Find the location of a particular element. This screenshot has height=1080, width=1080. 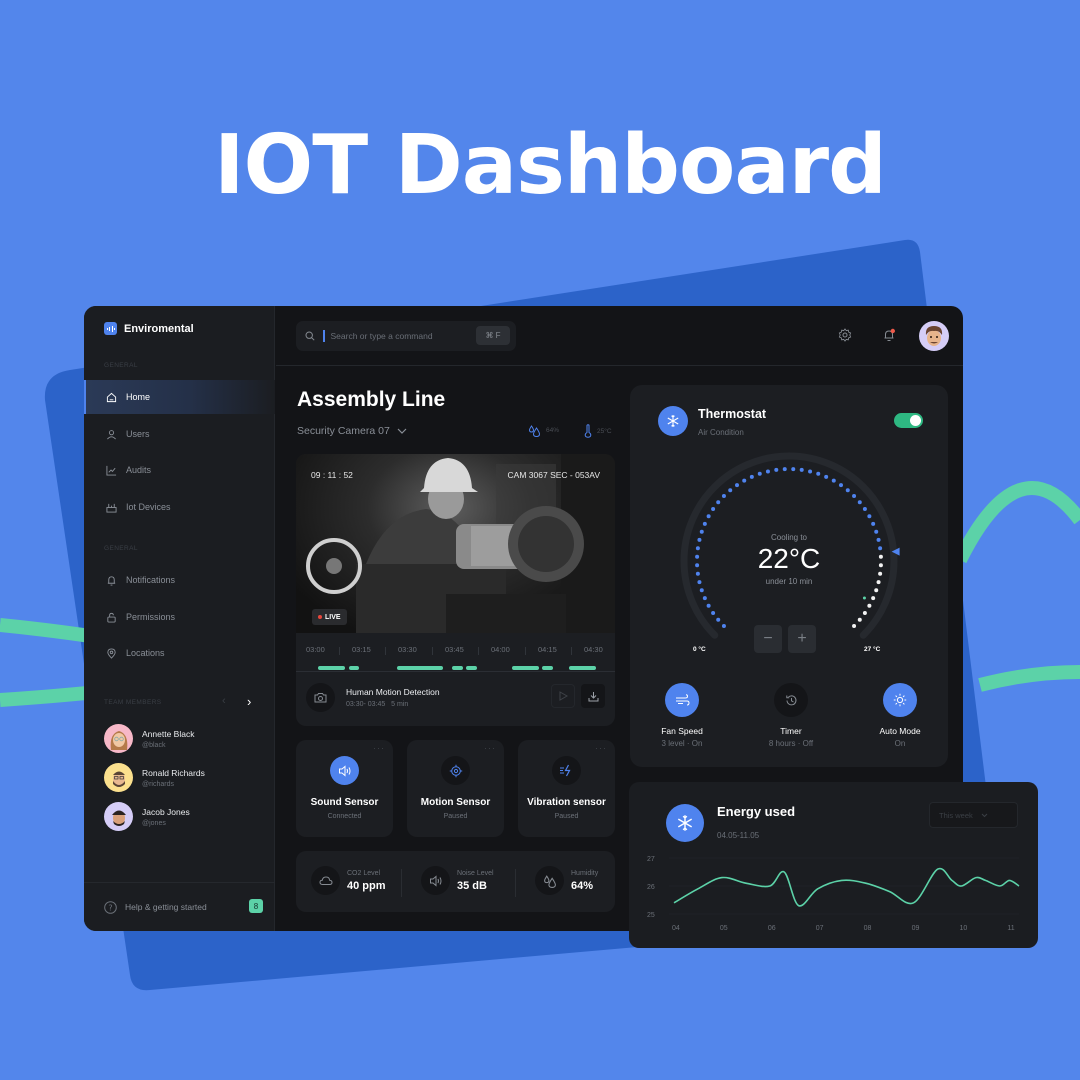

timeline-tick: 03:00 is located at coordinates (315, 649).